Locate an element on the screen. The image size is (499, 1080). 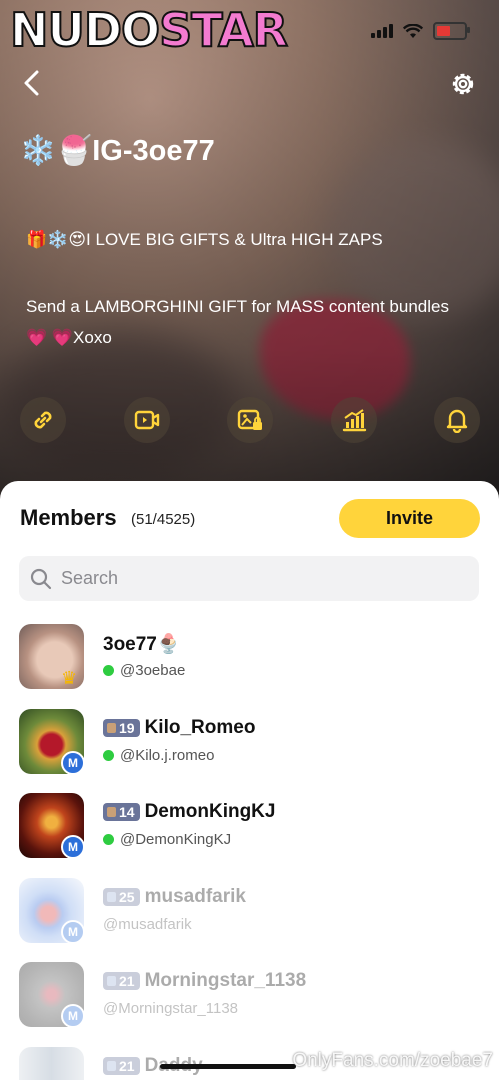
search-input: Search is located at coordinates (249, 578).